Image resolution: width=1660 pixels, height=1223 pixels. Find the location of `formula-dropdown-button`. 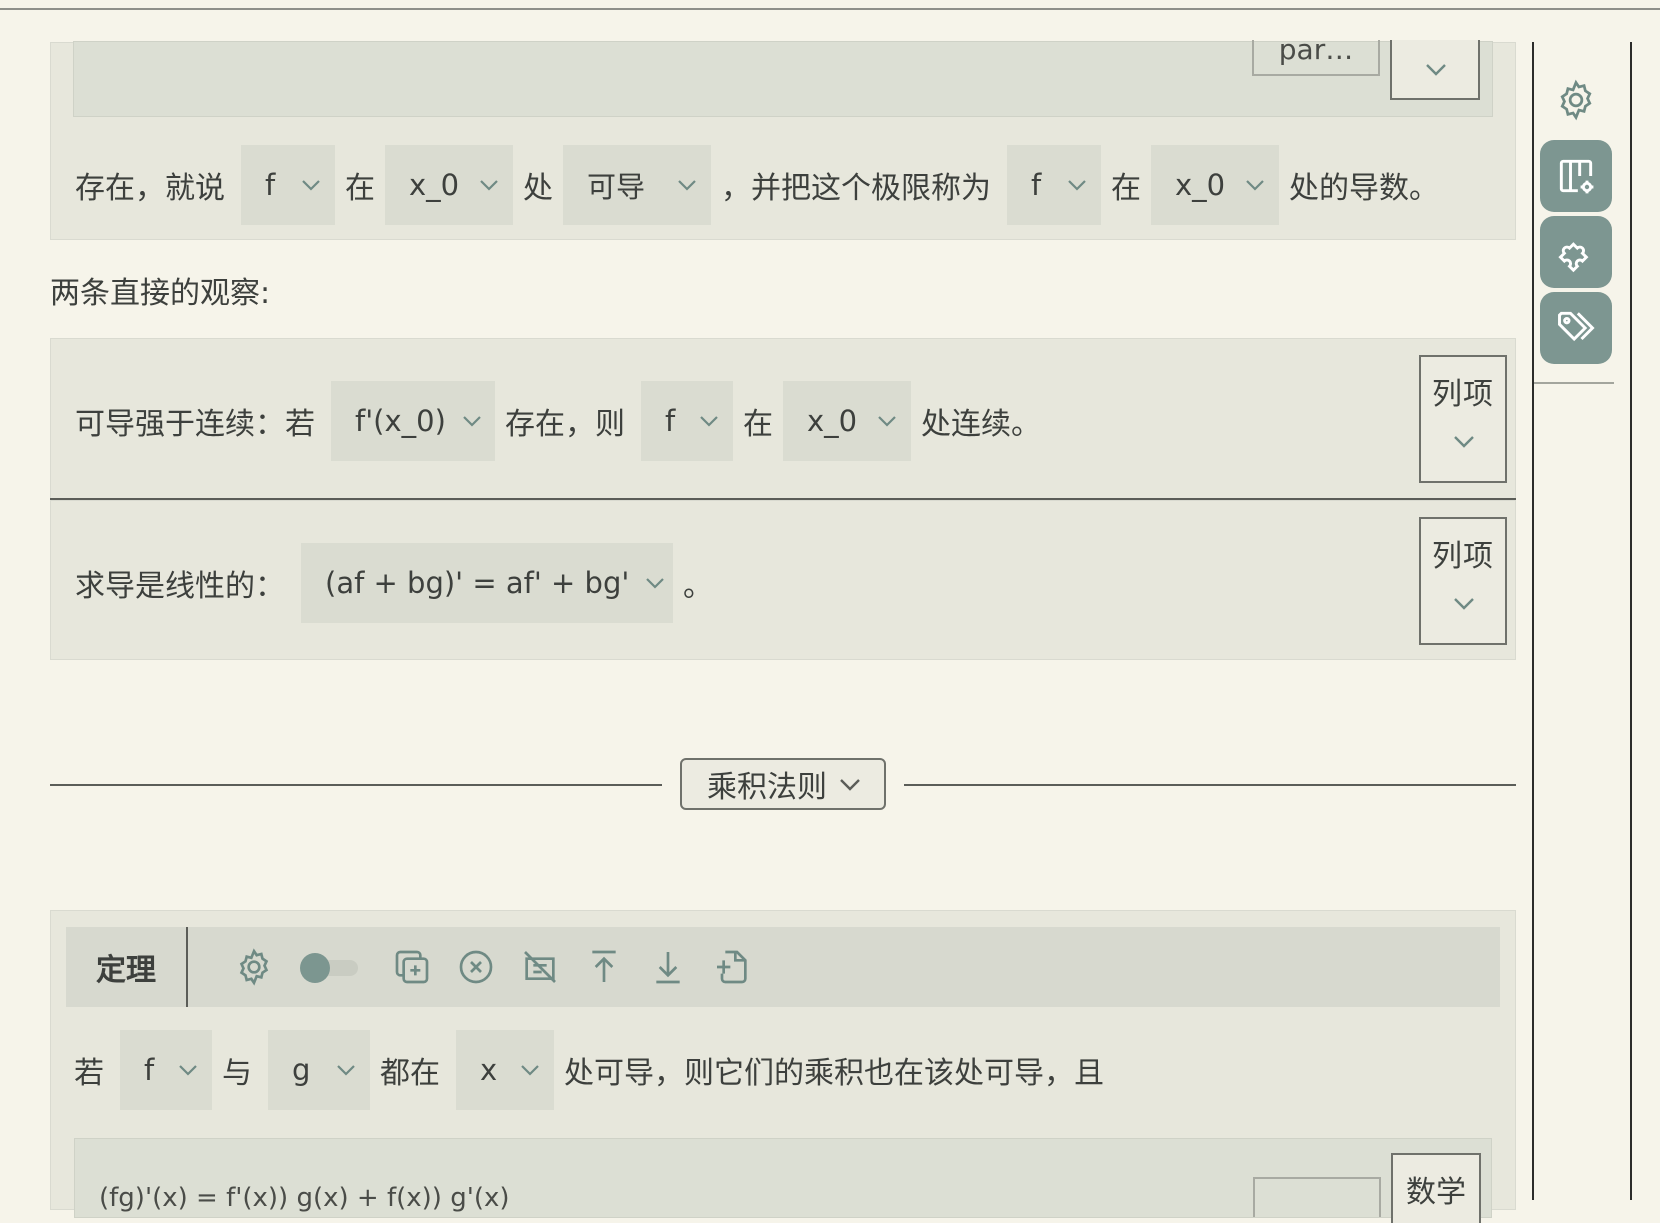

formula-dropdown-button is located at coordinates (1435, 70).